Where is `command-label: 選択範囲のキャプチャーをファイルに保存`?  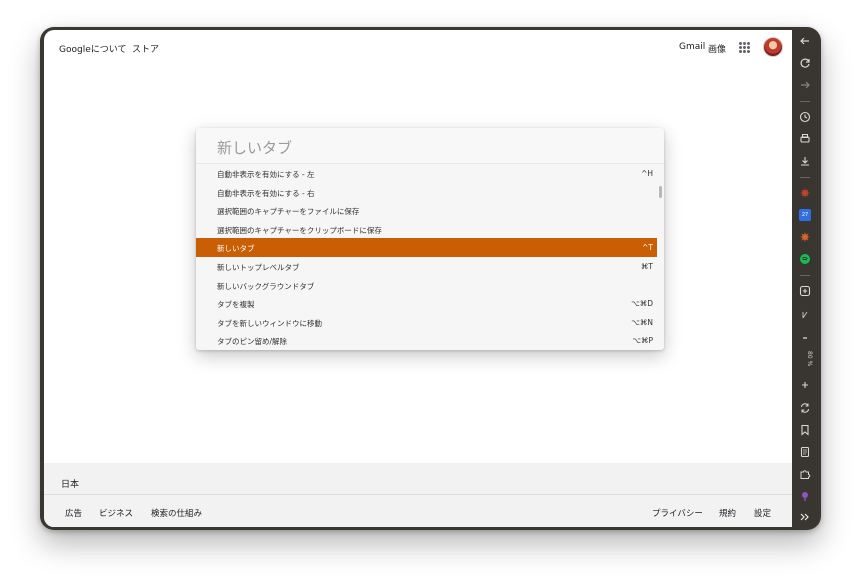 command-label: 選択範囲のキャプチャーをファイルに保存 is located at coordinates (288, 212).